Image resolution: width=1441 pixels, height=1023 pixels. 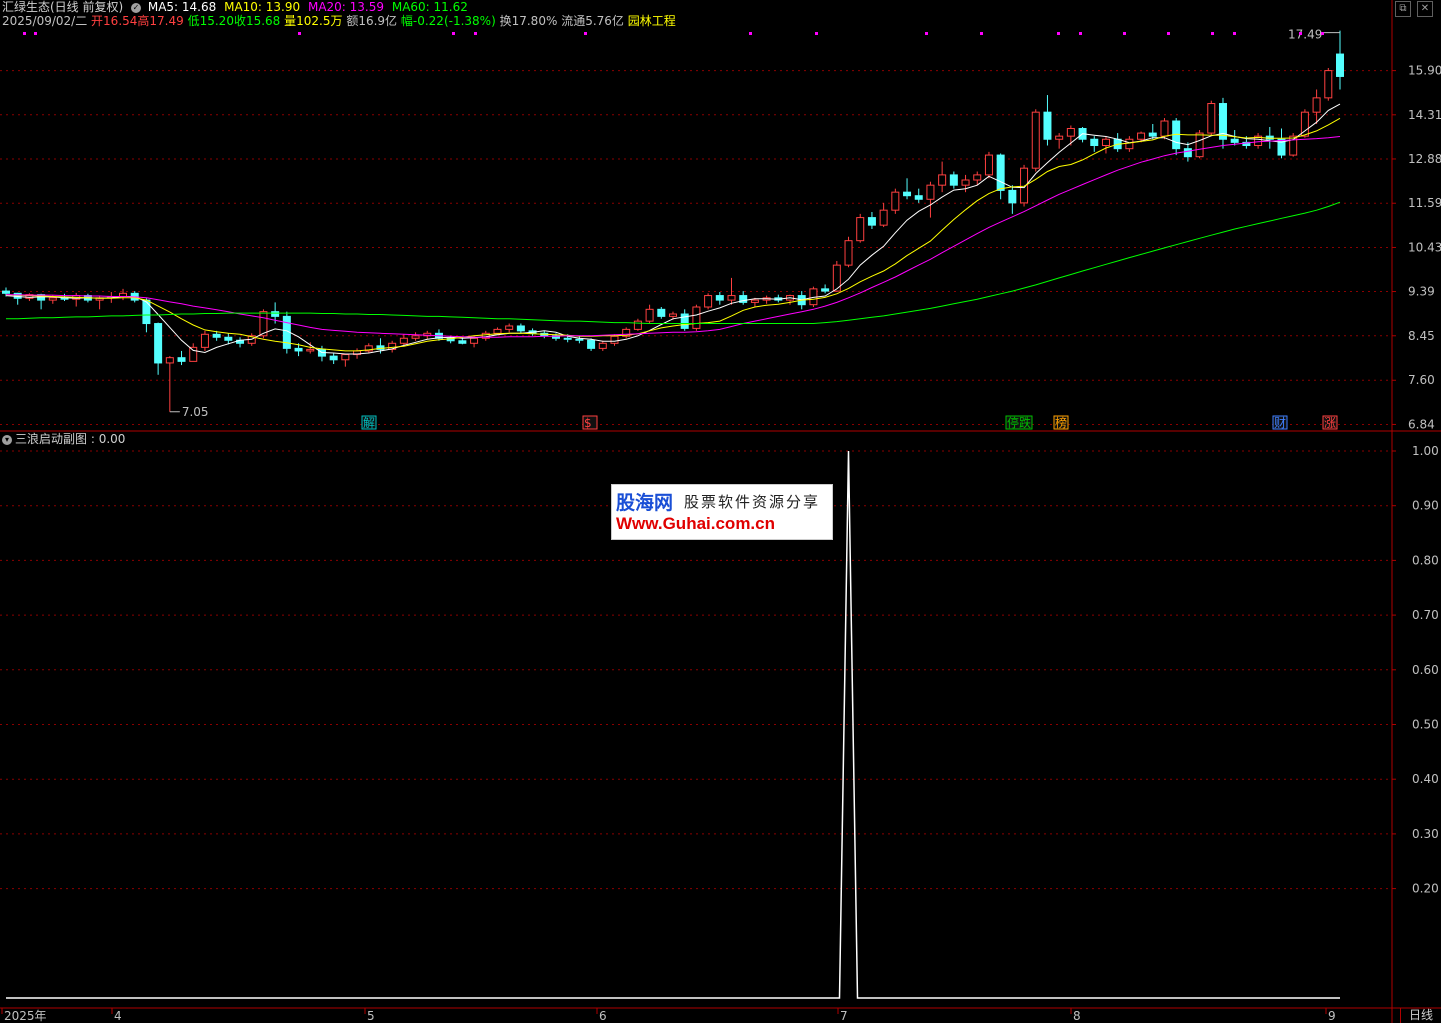 What do you see at coordinates (262, 7) in the screenshot?
I see `ma10-label: MA10: 13.90` at bounding box center [262, 7].